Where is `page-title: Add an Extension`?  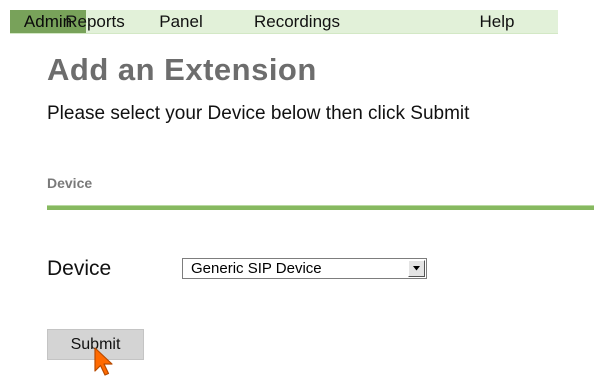
page-title: Add an Extension is located at coordinates (182, 69).